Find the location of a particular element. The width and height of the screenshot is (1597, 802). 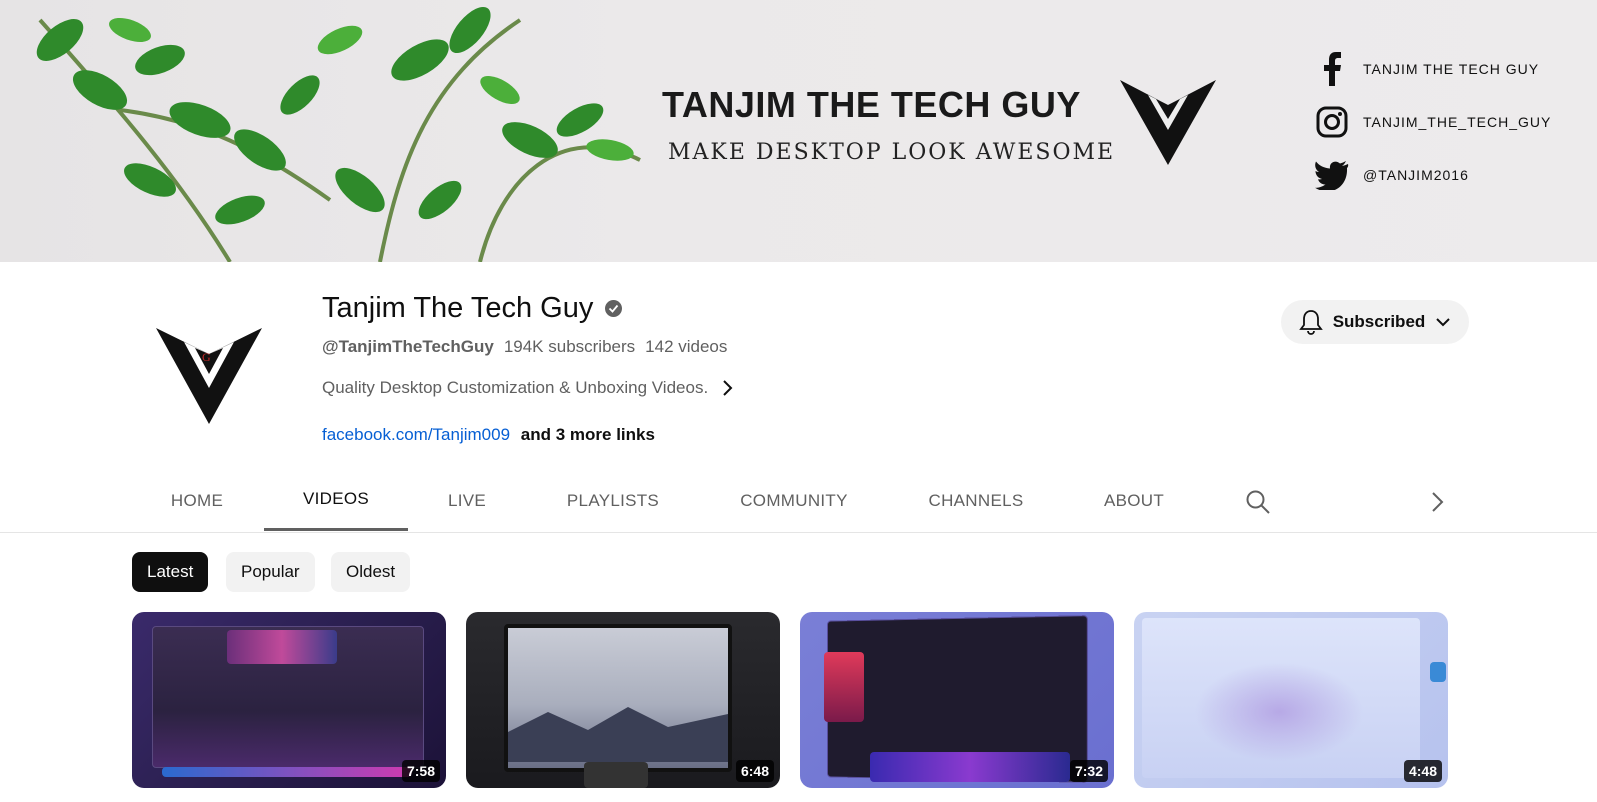

video-count: 142 videos is located at coordinates (686, 346).